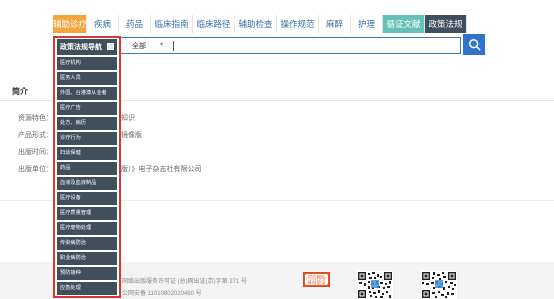  Describe the element at coordinates (87, 123) in the screenshot. I see `panel-item: 处方、病历` at that location.